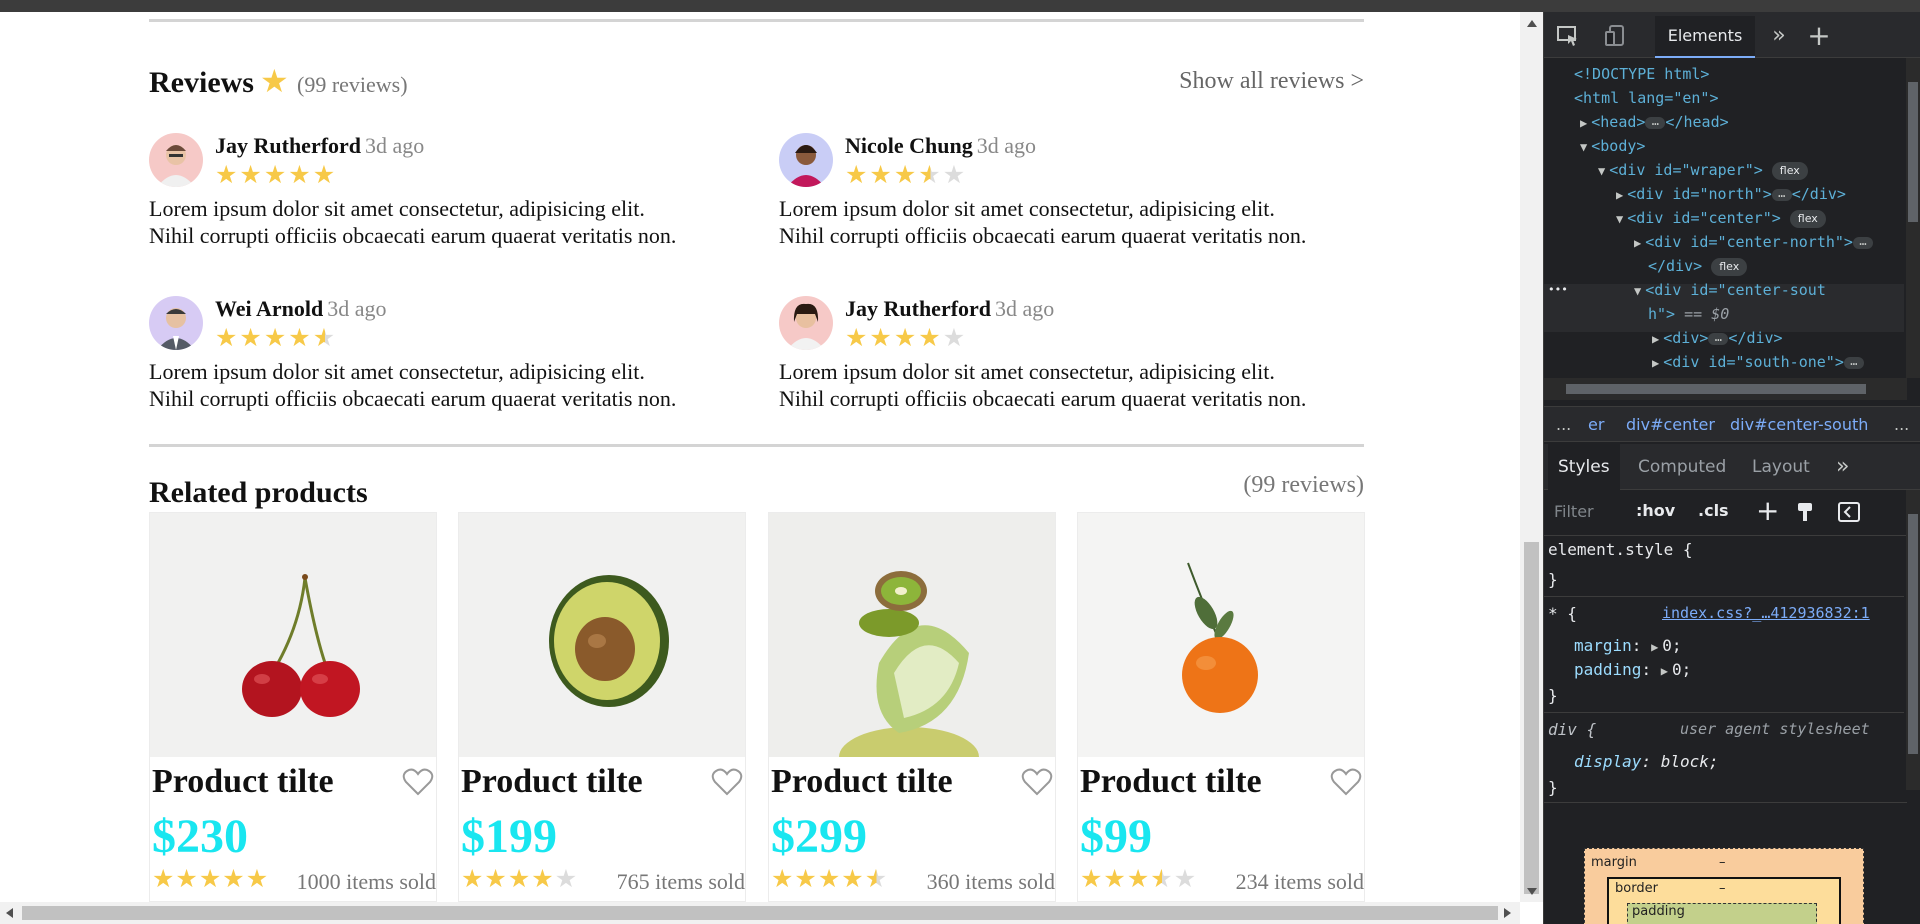  I want to click on dom-line: ▼ <body>, so click(1612, 146).